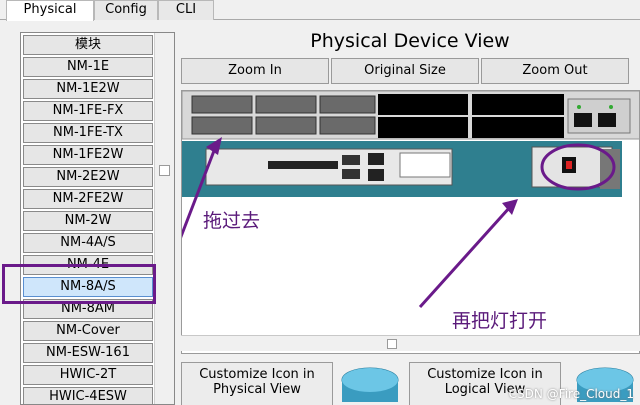  Describe the element at coordinates (370, 384) in the screenshot. I see `router-icon` at that location.